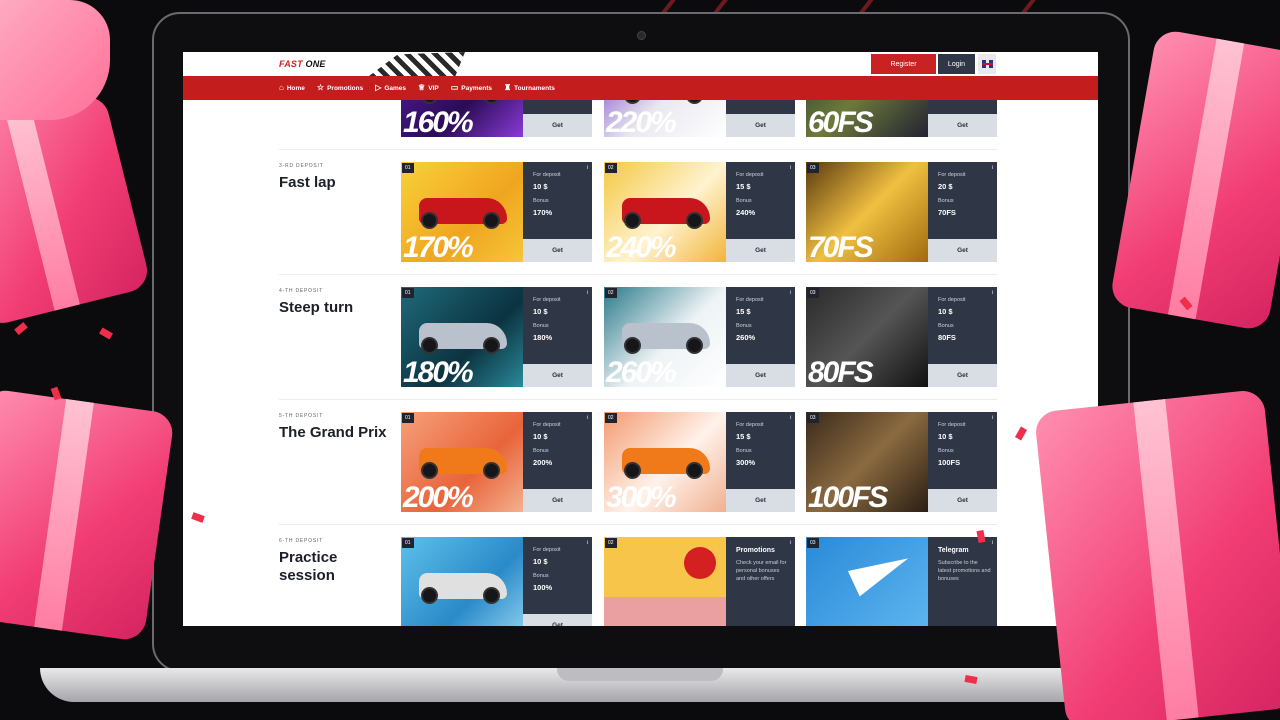 This screenshot has height=720, width=1280. Describe the element at coordinates (867, 337) in the screenshot. I see `bonus-card-image: 03 80FS` at that location.